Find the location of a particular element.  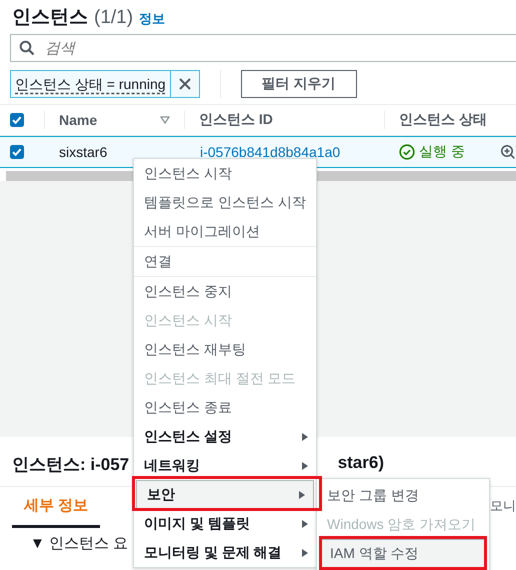

details-title: star6) is located at coordinates (361, 463).